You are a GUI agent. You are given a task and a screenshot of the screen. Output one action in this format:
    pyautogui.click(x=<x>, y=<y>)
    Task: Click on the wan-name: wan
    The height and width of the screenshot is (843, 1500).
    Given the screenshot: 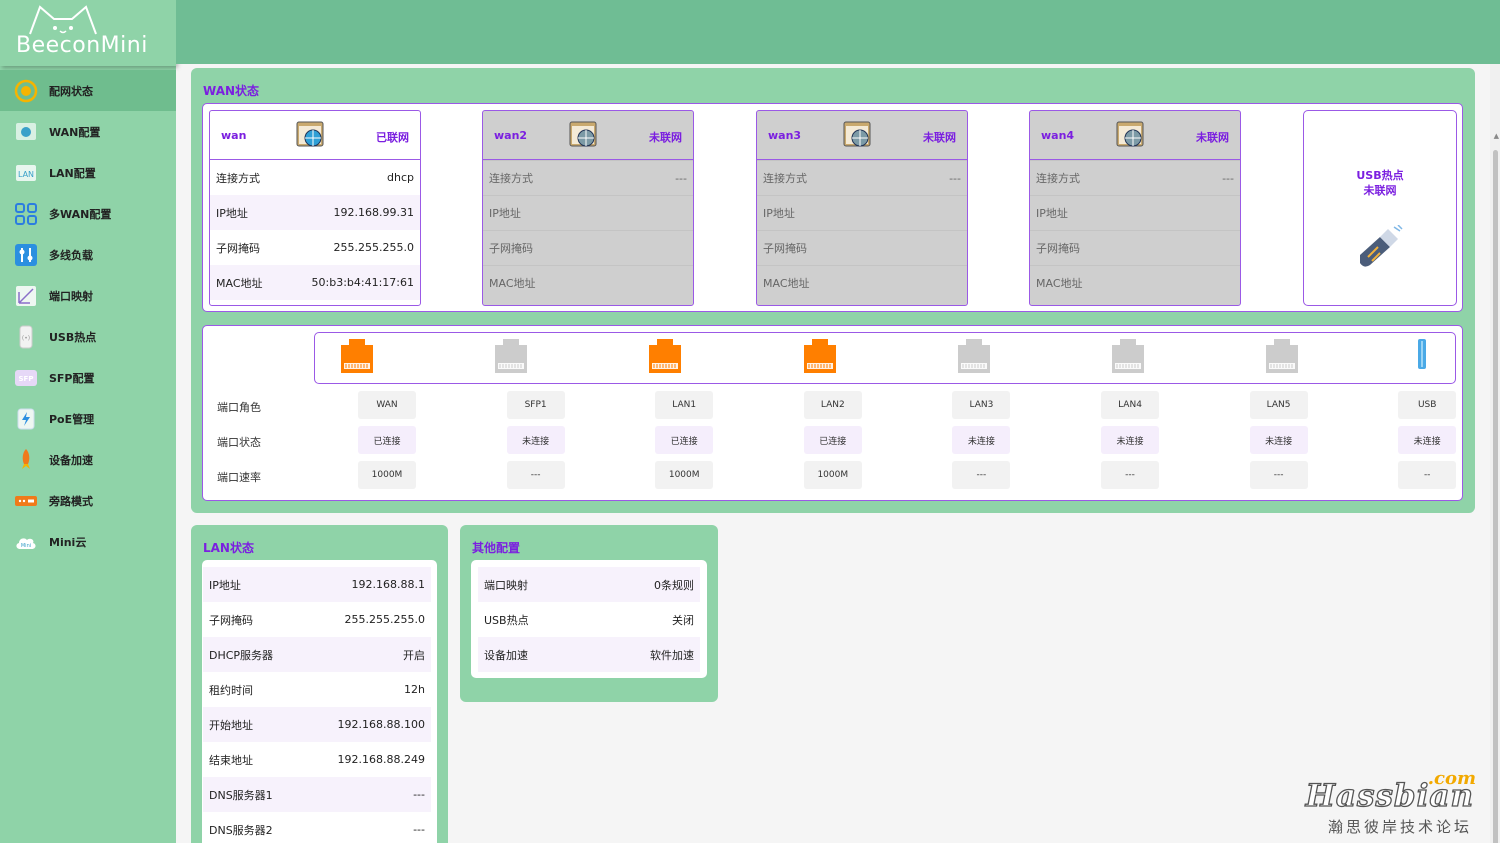 What is the action you would take?
    pyautogui.click(x=234, y=135)
    